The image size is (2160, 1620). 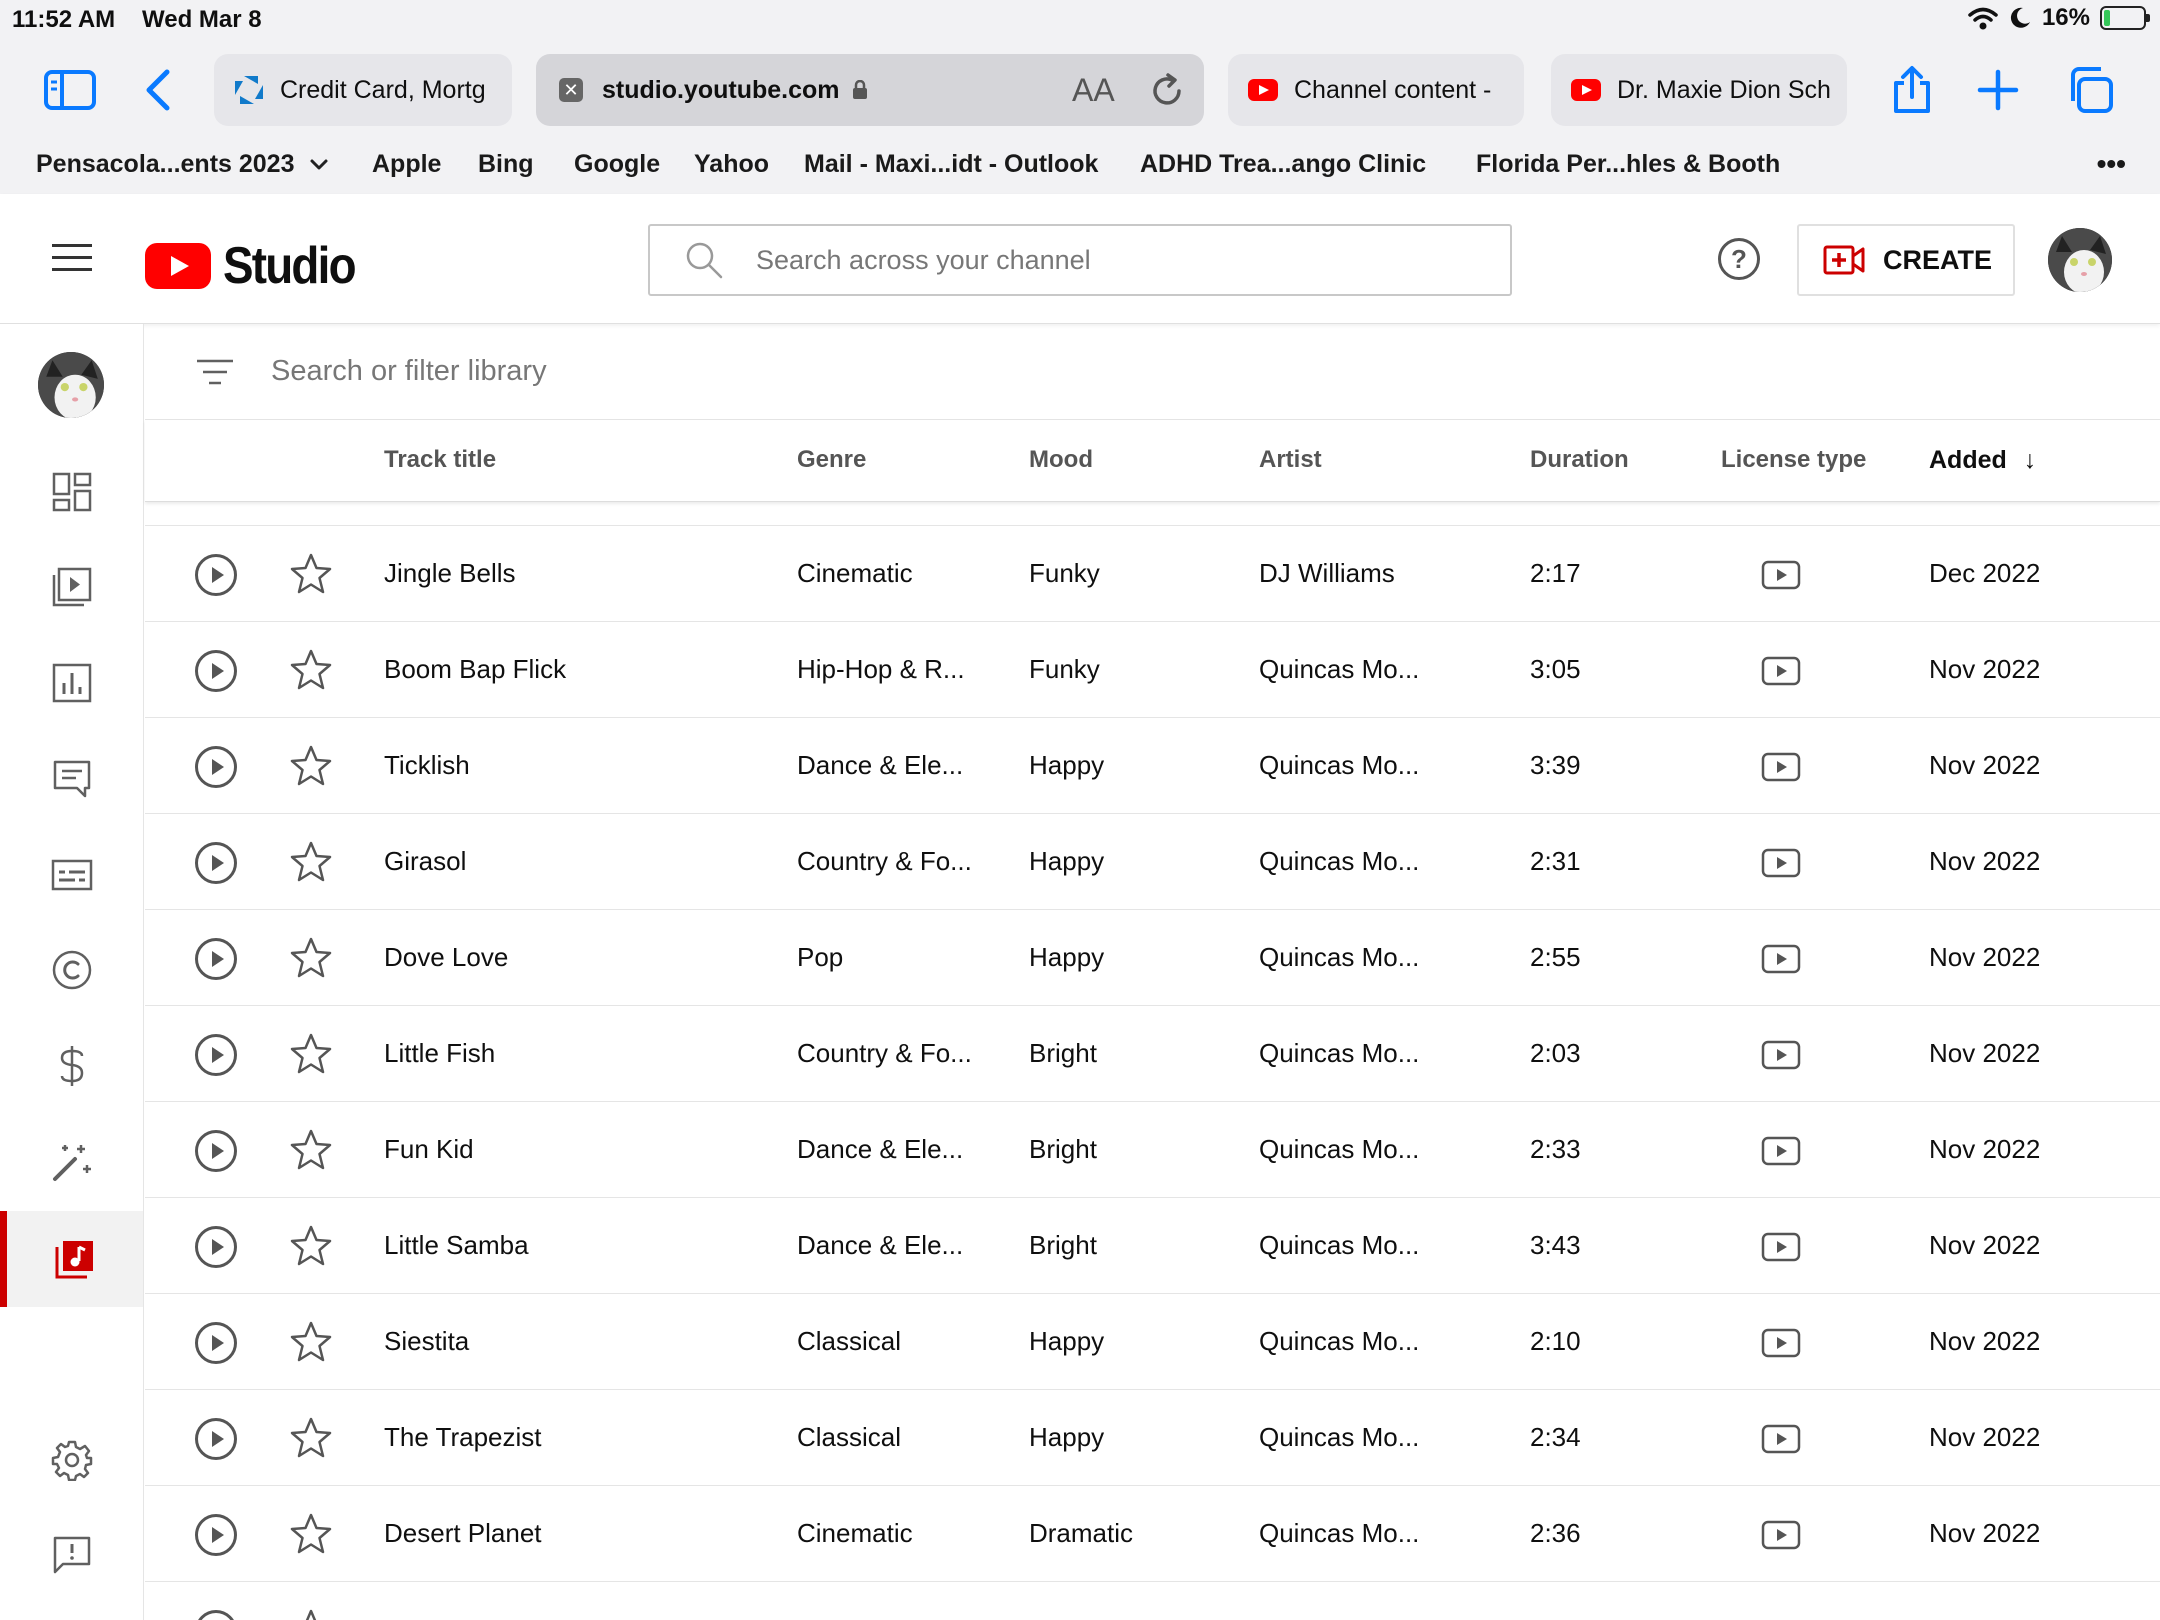 What do you see at coordinates (363, 90) in the screenshot?
I see `browser-tab-credit-card: Credit Card, Mortg` at bounding box center [363, 90].